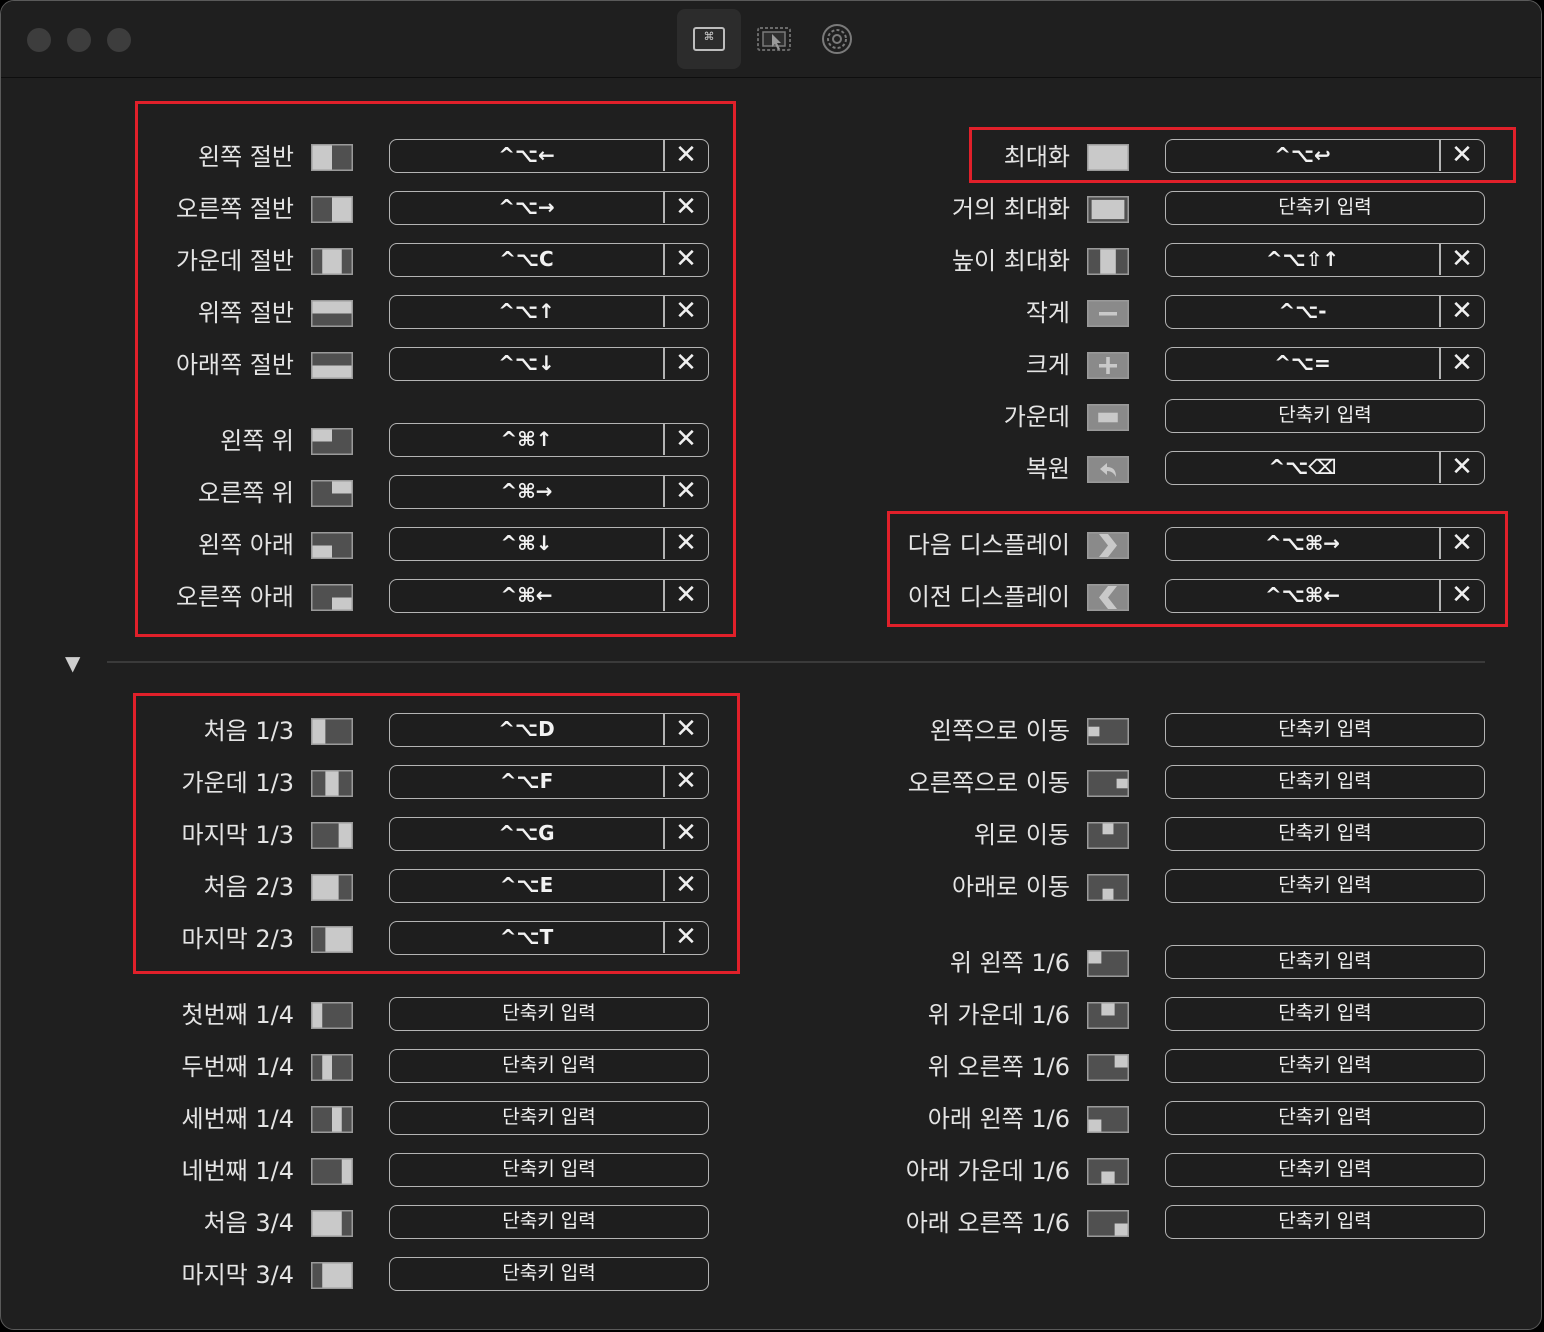 This screenshot has width=1544, height=1332. Describe the element at coordinates (355, 1275) in the screenshot. I see `shortcut-row-last-three-fourths: 마지막 3/4 단축키 입력` at that location.